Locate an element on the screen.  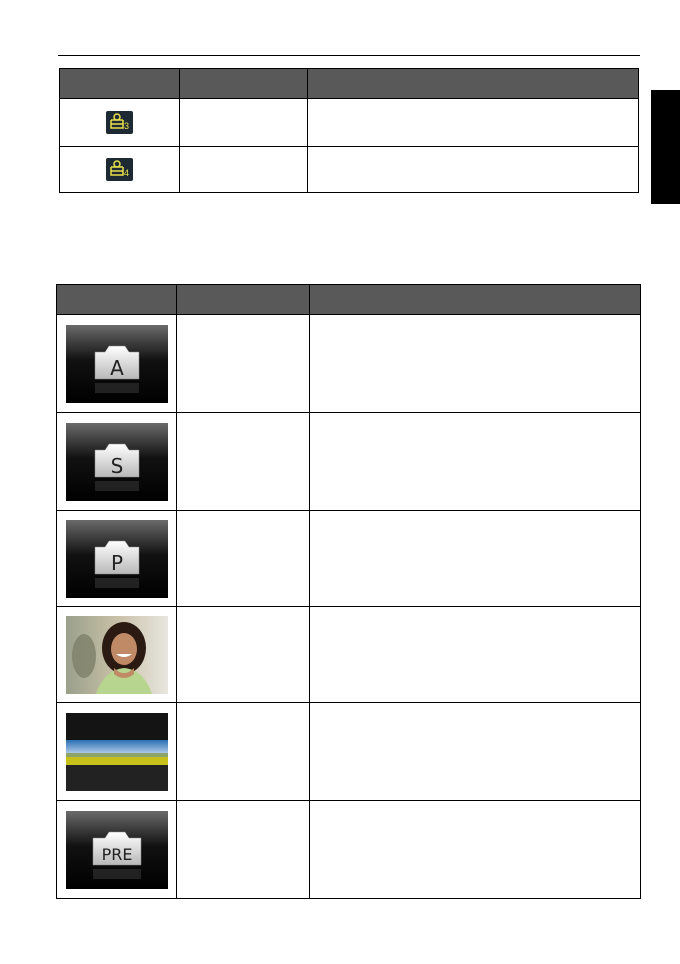
table-row: PRE is located at coordinates (348, 849).